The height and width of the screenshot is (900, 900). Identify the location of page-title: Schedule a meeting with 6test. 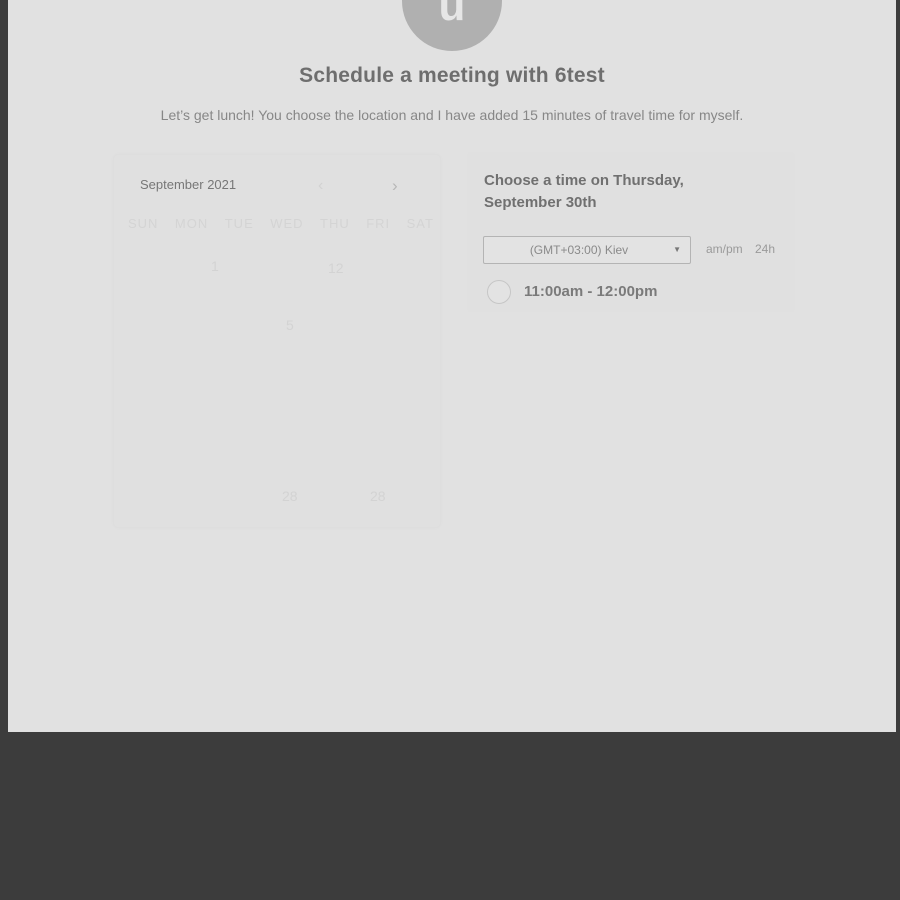
(452, 75).